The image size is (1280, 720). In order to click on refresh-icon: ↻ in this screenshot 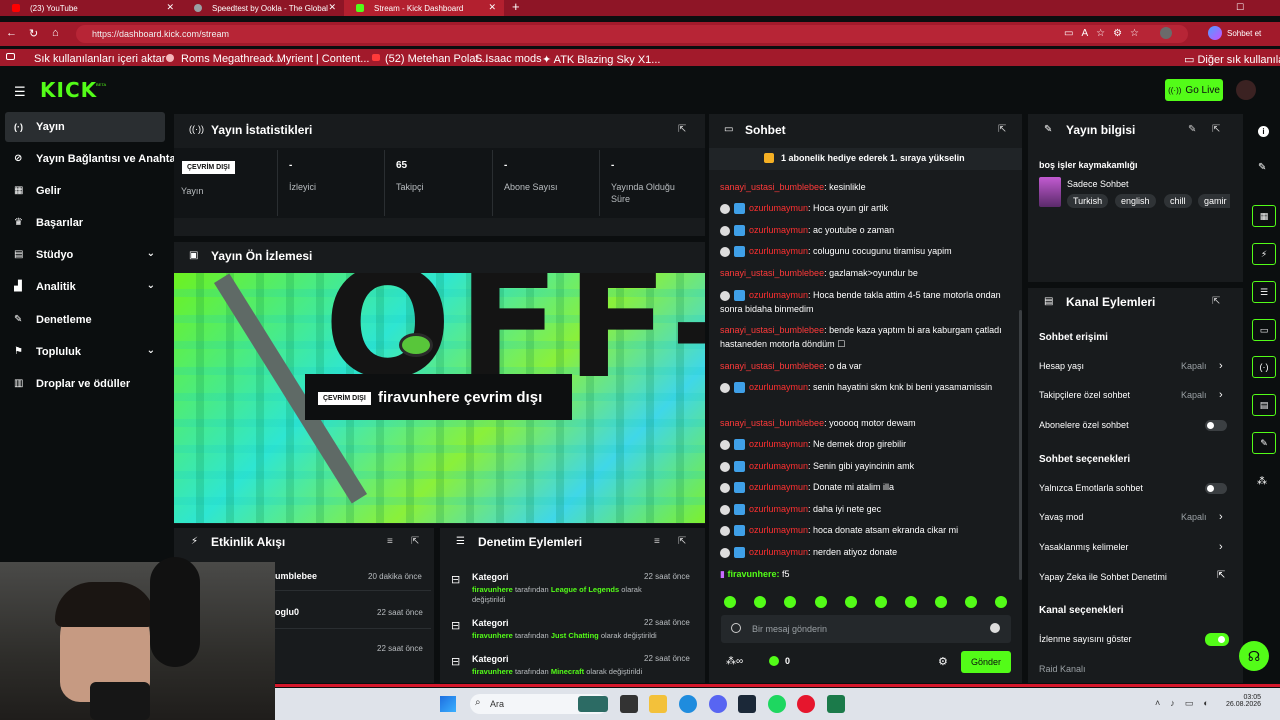, I will do `click(33, 33)`.